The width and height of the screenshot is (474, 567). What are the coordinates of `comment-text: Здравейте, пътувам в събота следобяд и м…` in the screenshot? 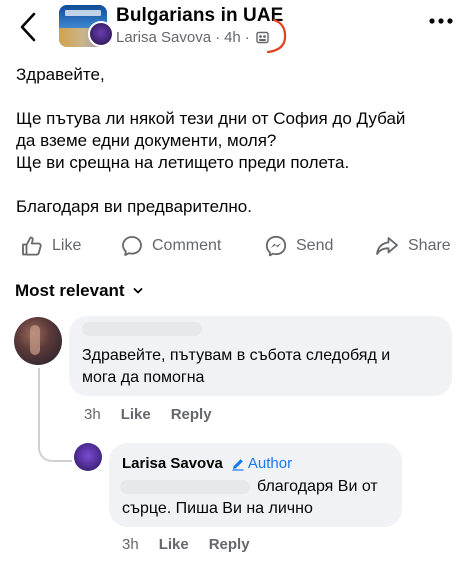 It's located at (265, 367).